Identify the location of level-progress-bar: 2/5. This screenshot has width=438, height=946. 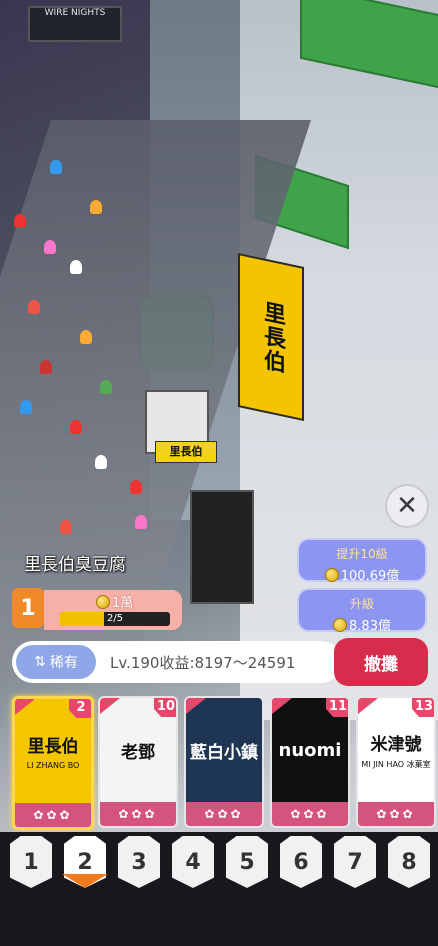
(115, 619).